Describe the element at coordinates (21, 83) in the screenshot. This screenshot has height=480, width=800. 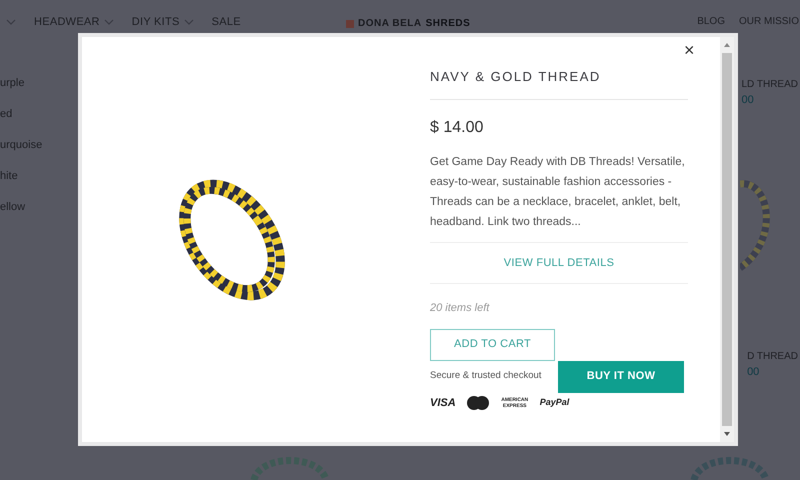
I see `color-filter-link: urple` at that location.